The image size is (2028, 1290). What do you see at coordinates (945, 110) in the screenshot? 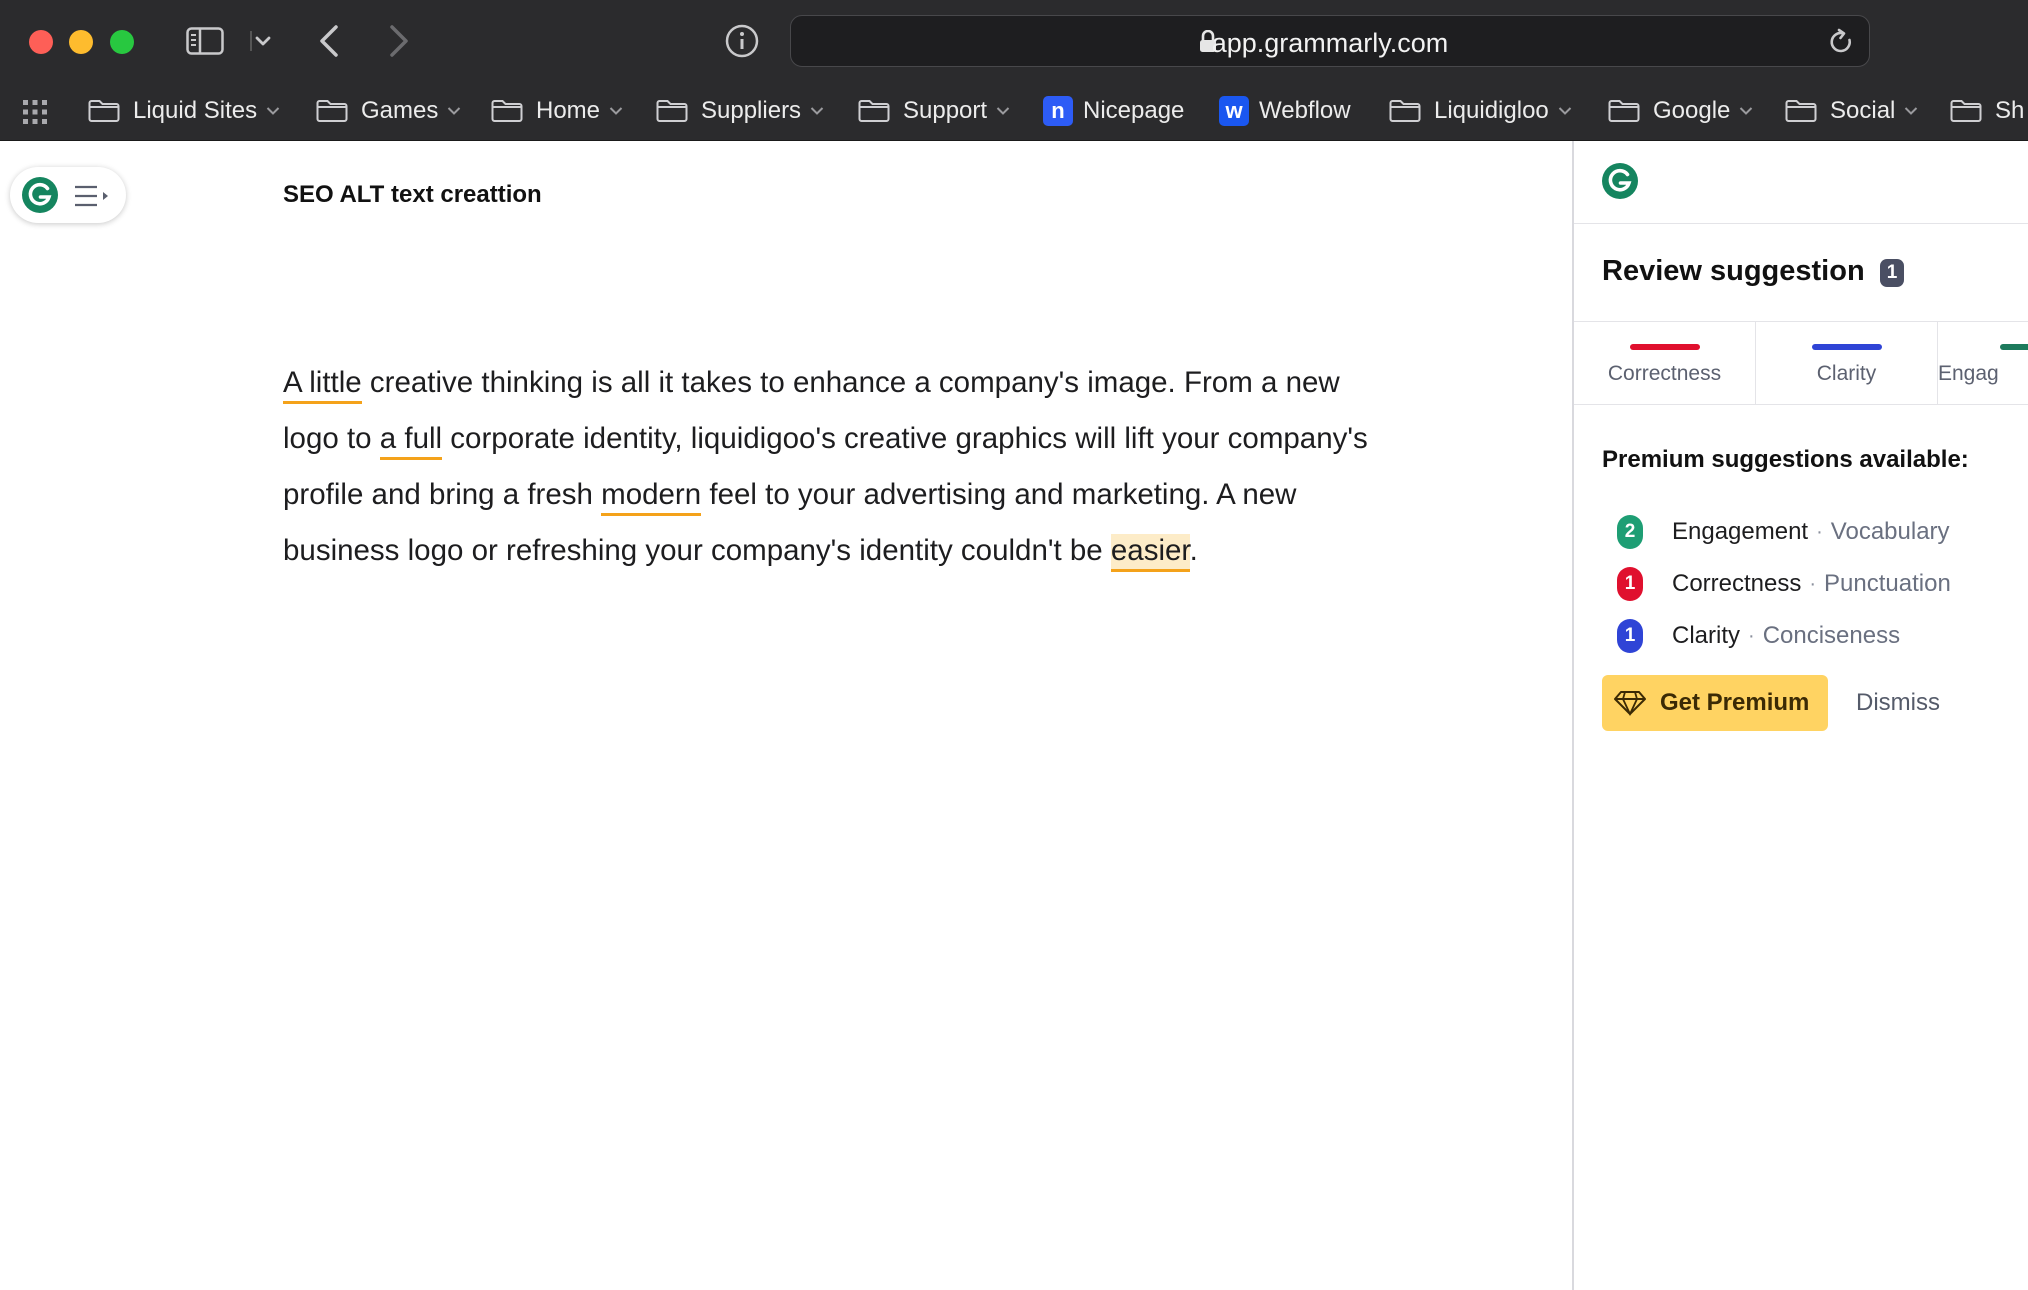
I see `bookmark-label: Support` at bounding box center [945, 110].